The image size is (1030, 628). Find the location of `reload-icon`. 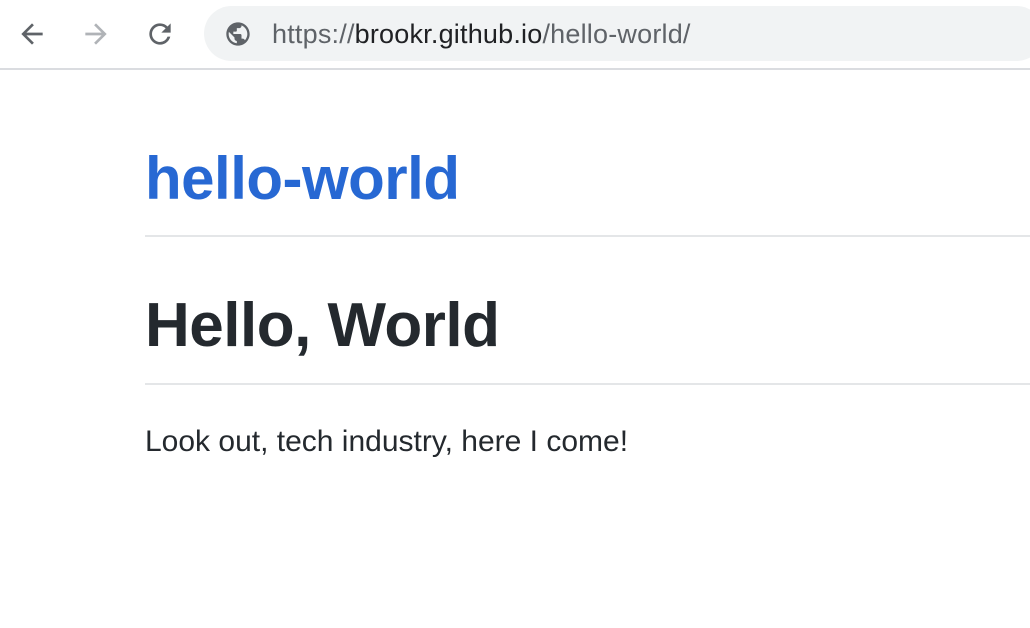

reload-icon is located at coordinates (160, 34).